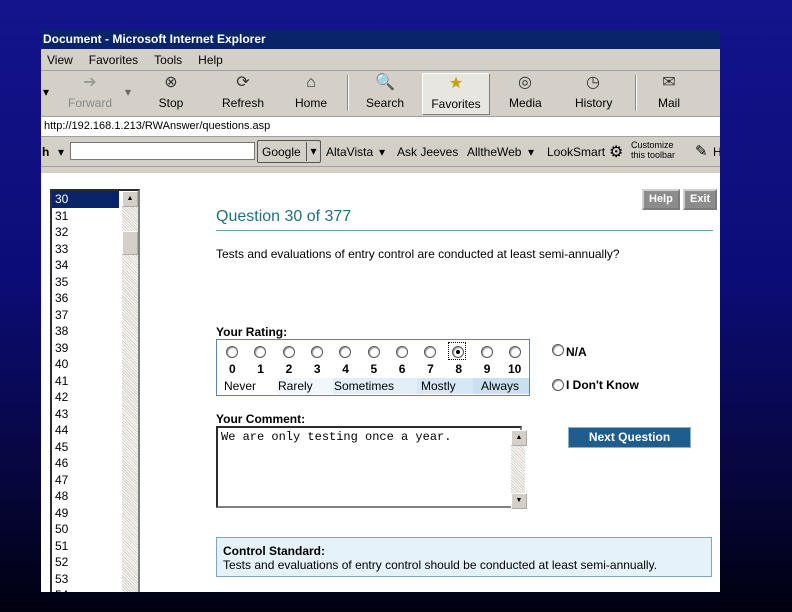  I want to click on question-list-item: 30, so click(85, 199).